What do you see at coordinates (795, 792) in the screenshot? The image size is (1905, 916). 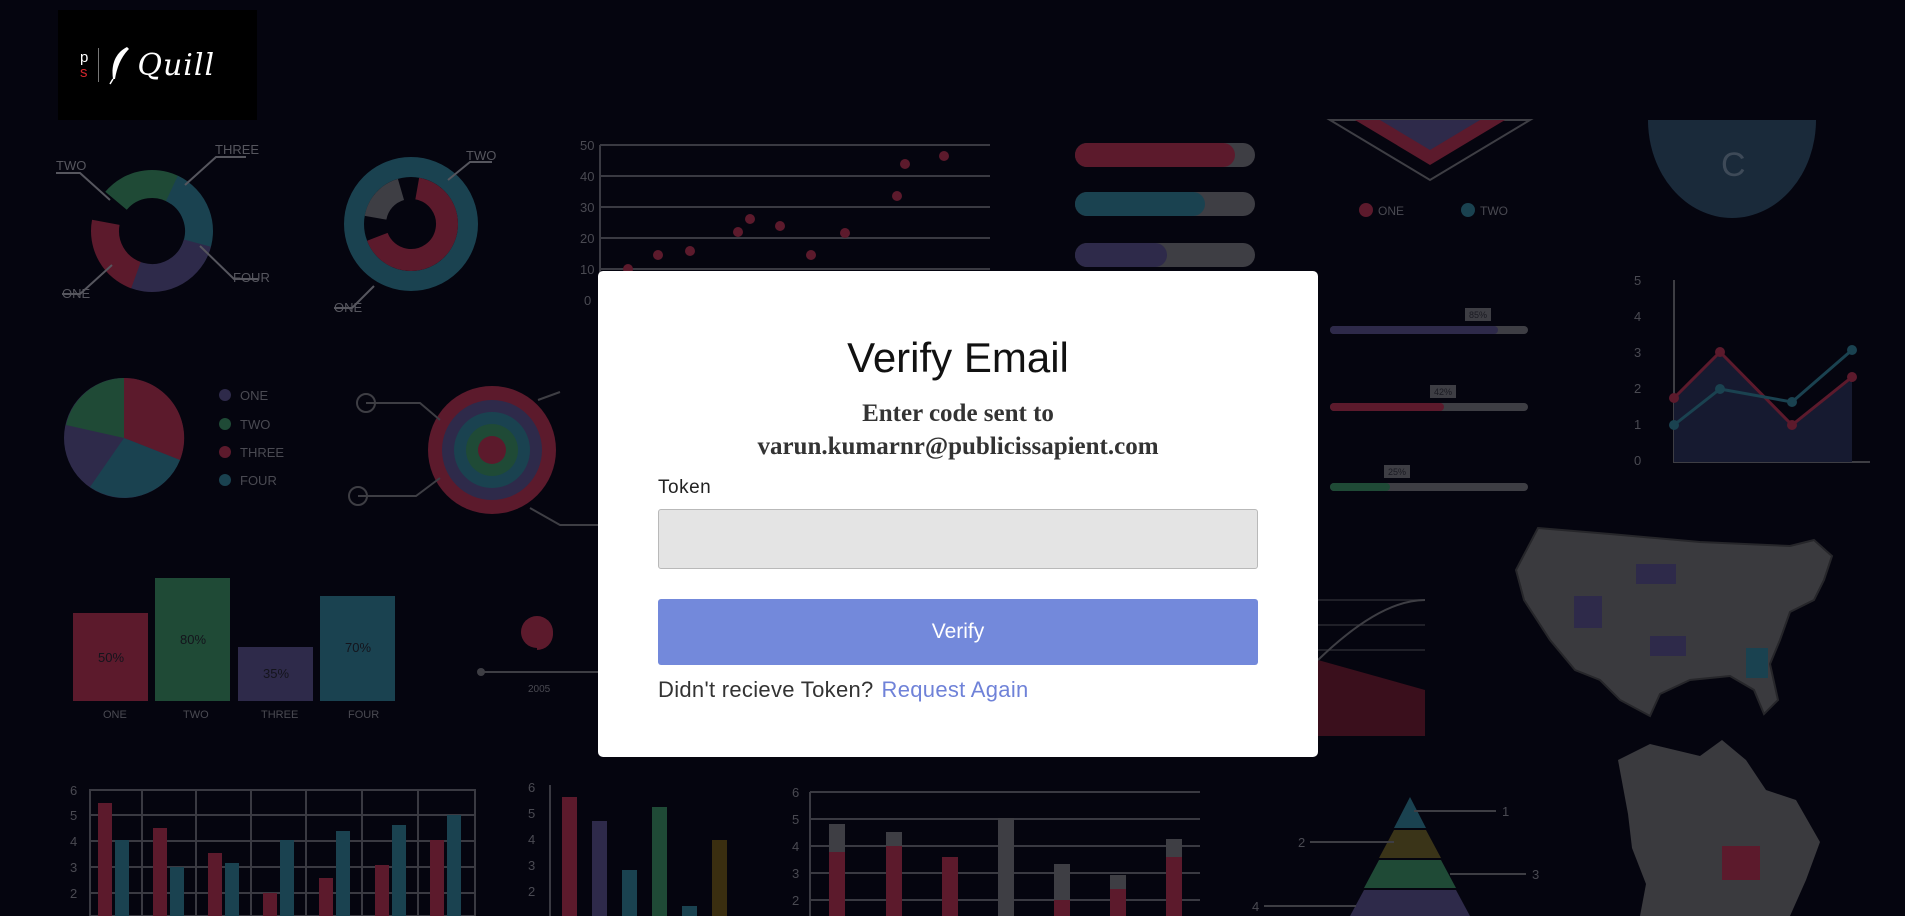 I see `stacked-ytick: 6` at bounding box center [795, 792].